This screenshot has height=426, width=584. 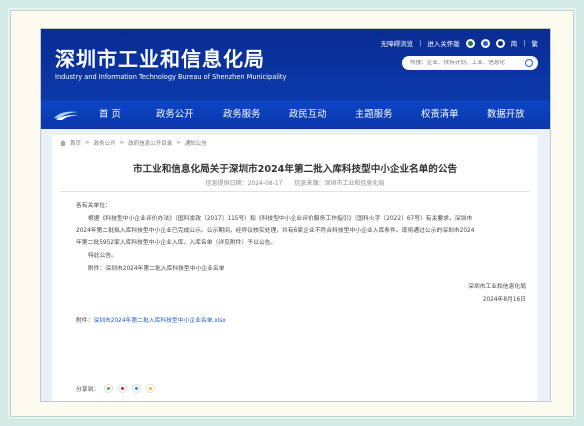 What do you see at coordinates (440, 115) in the screenshot?
I see `nav-responsibility-list: 权责清单` at bounding box center [440, 115].